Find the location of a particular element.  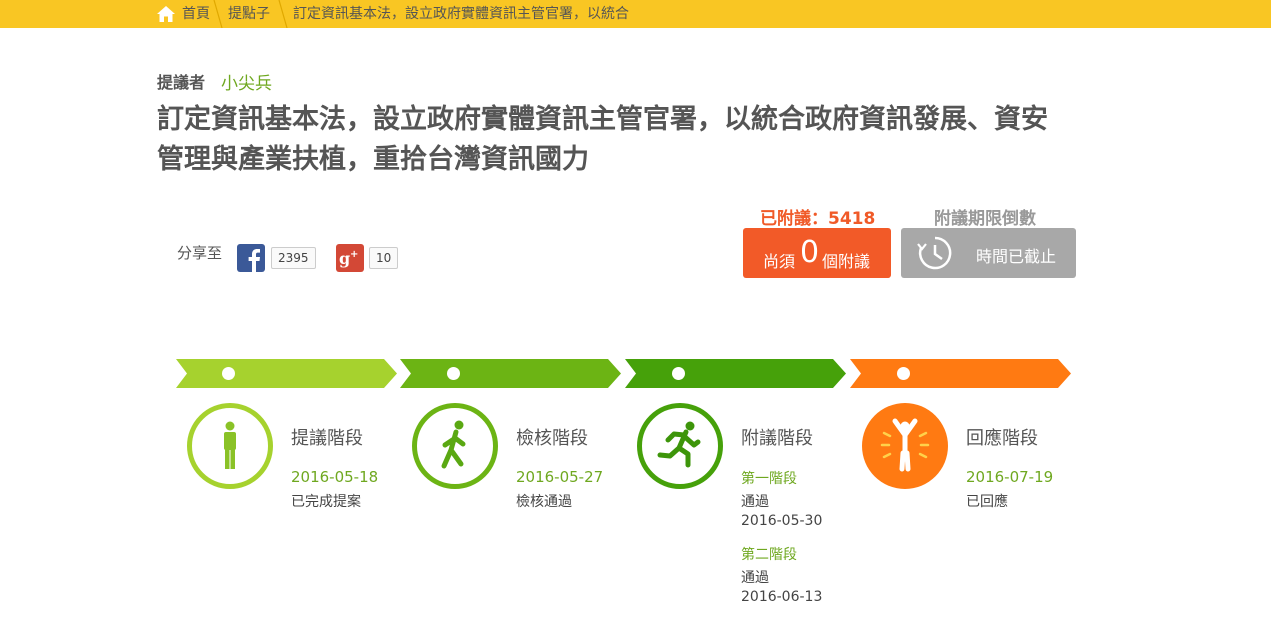

proposer-label: 提議者 is located at coordinates (181, 82).